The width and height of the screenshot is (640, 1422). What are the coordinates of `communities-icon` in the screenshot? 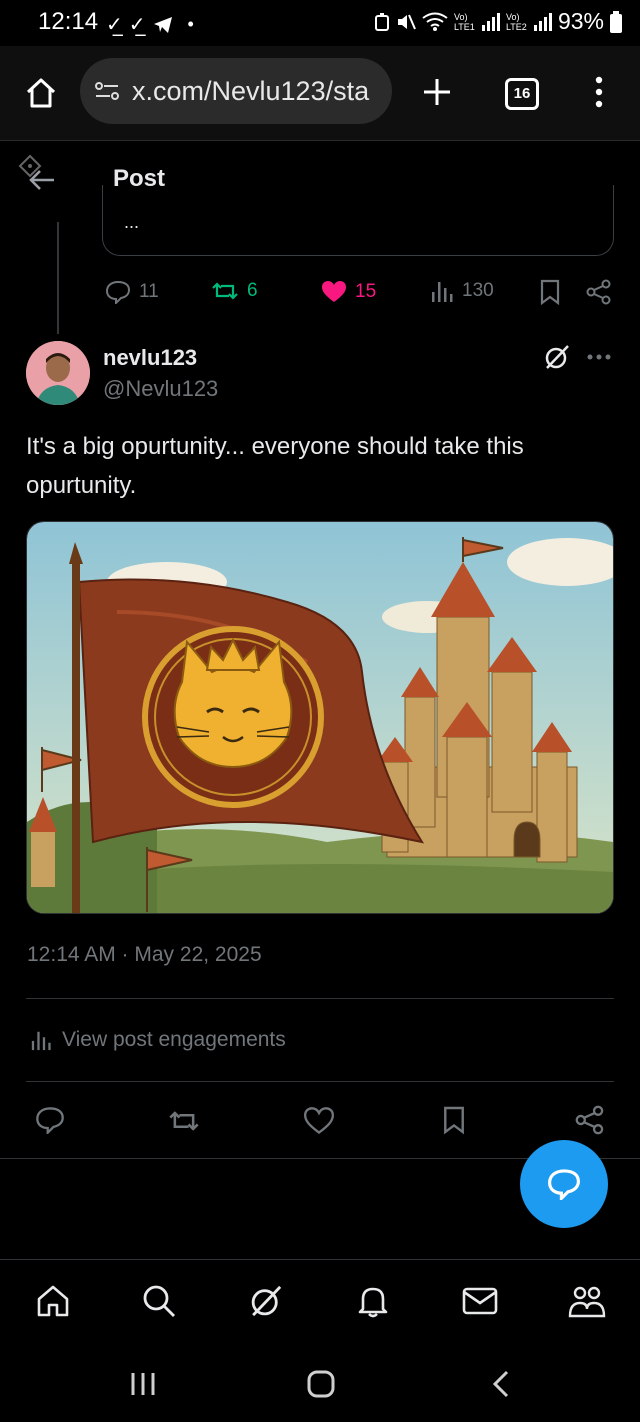 It's located at (587, 1301).